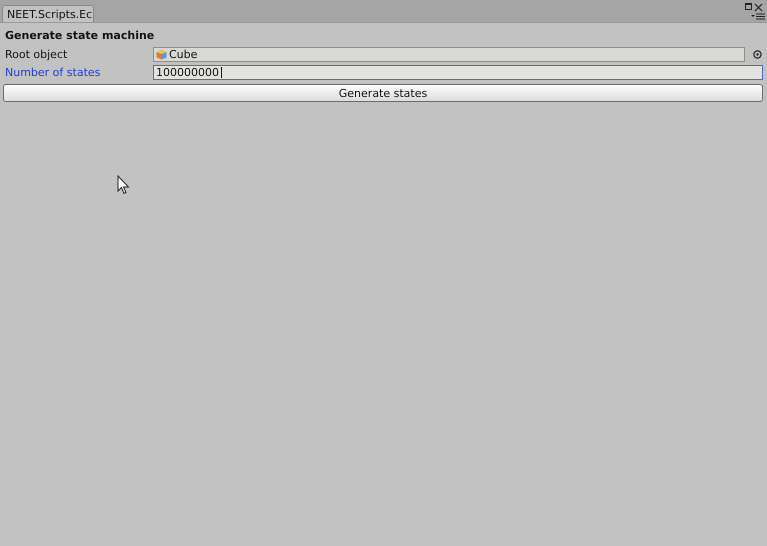 The height and width of the screenshot is (546, 767). What do you see at coordinates (48, 13) in the screenshot?
I see `window-tab: NEET.Scripts.Ec` at bounding box center [48, 13].